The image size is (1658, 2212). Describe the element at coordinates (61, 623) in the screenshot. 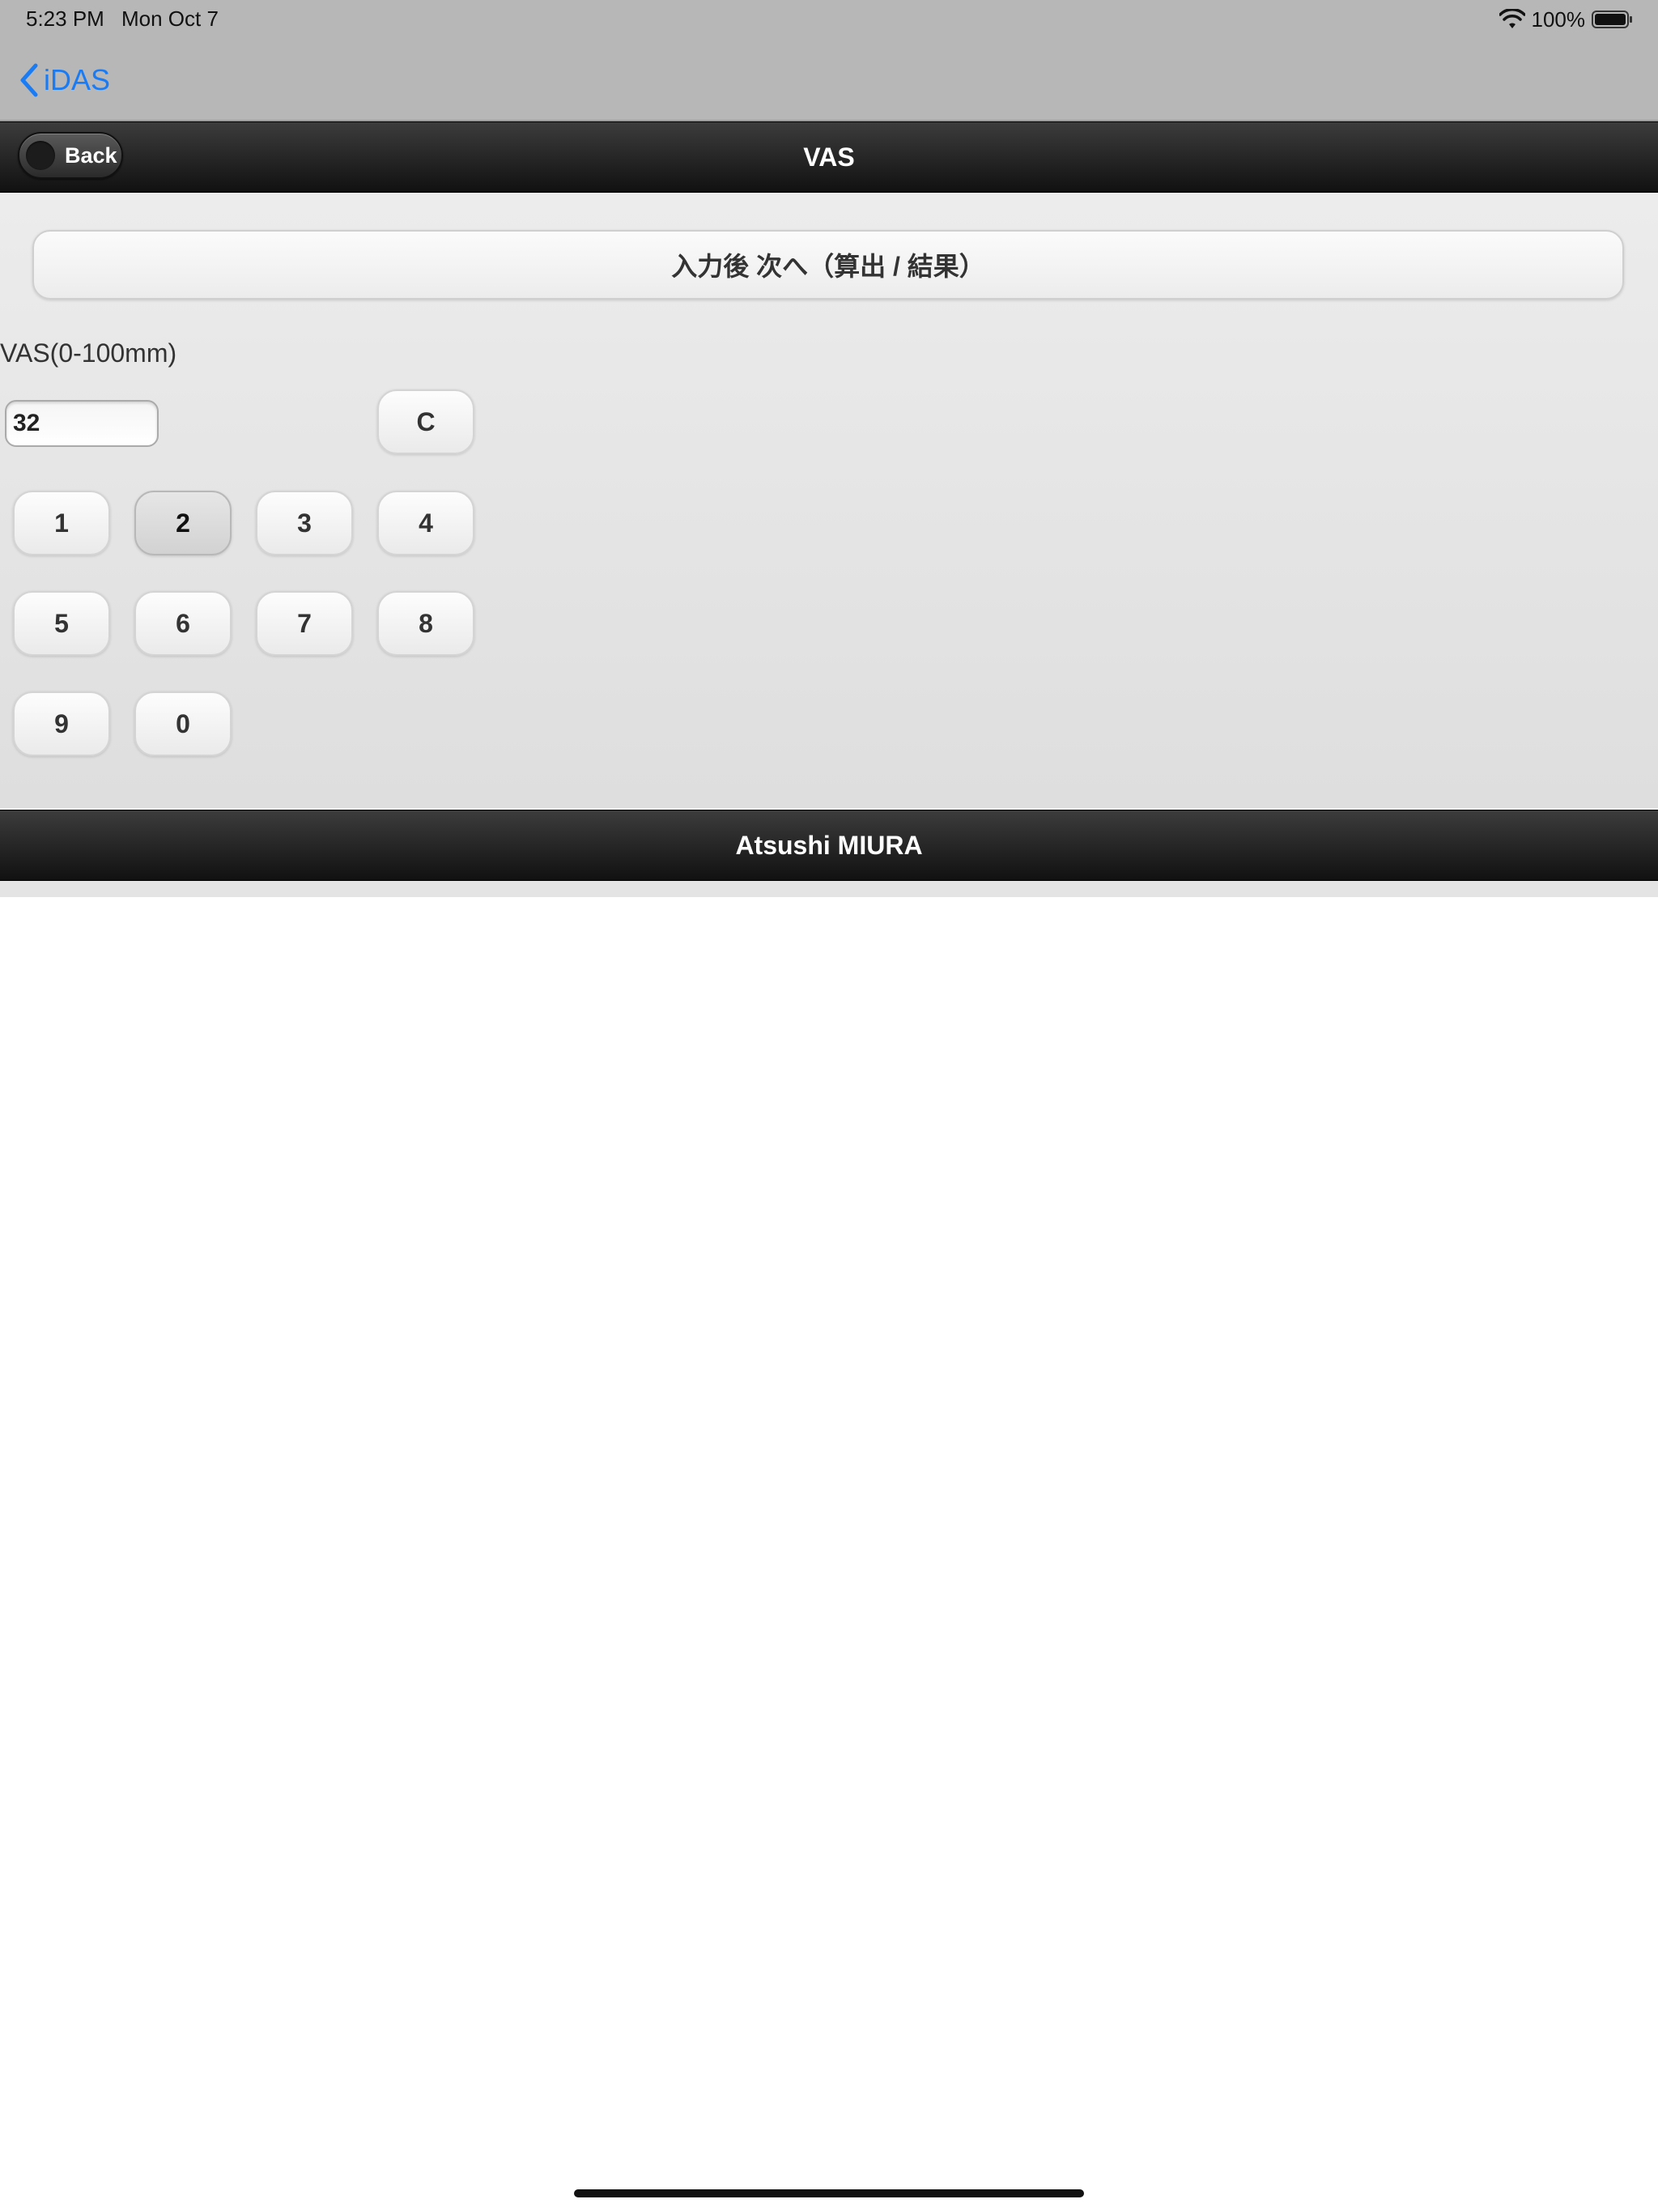

I see `key-5: 5` at that location.